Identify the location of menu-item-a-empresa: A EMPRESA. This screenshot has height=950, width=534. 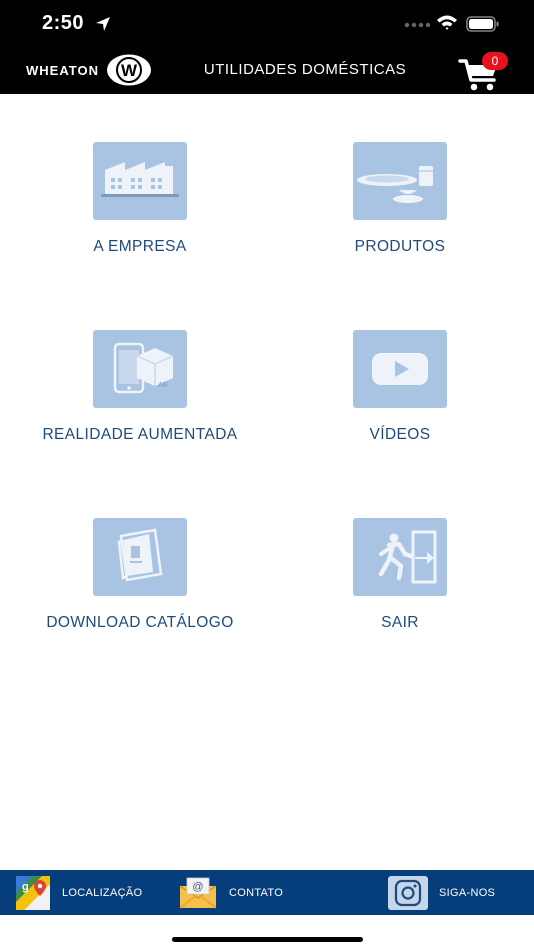
(140, 222).